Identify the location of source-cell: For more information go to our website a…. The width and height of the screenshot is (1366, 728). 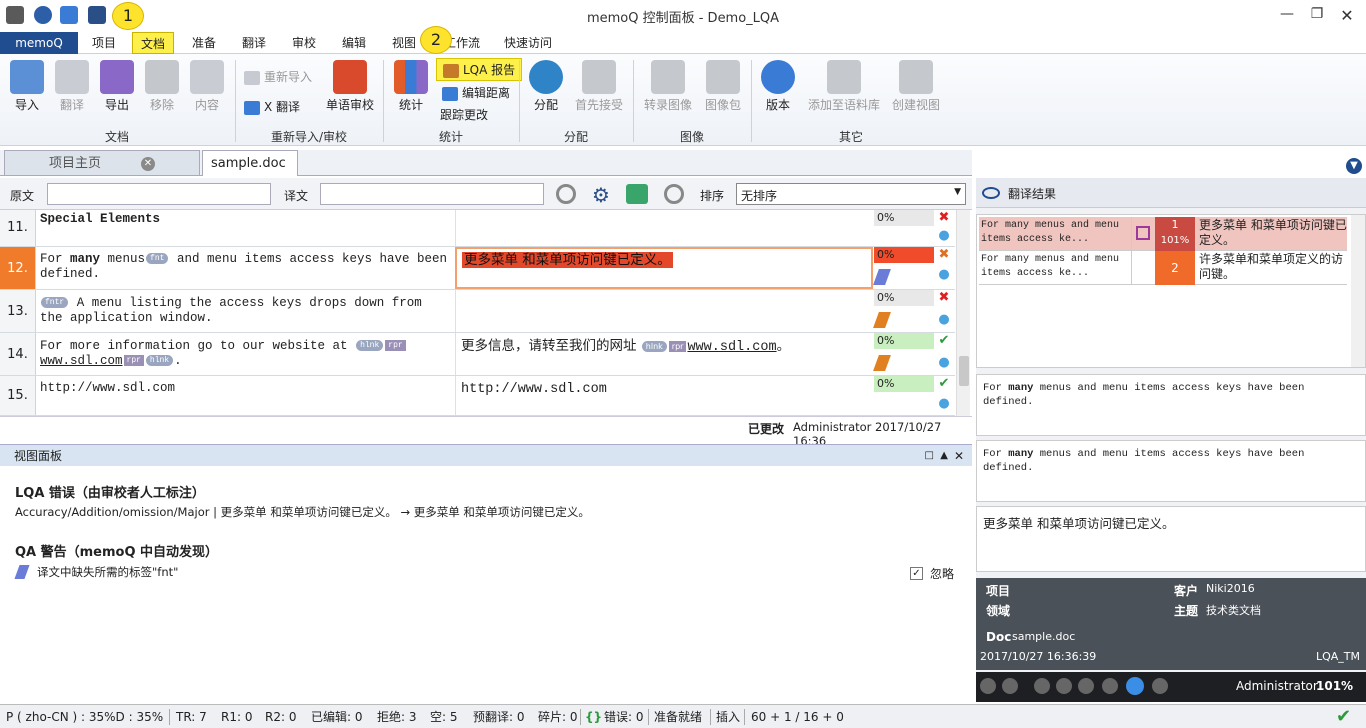
(245, 354).